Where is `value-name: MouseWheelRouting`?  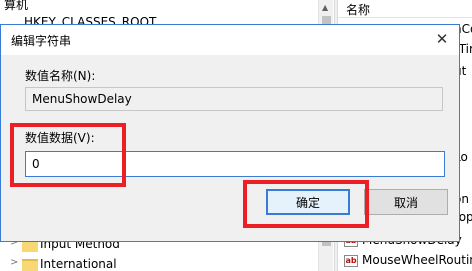
value-name: MouseWheelRouting is located at coordinates (417, 260).